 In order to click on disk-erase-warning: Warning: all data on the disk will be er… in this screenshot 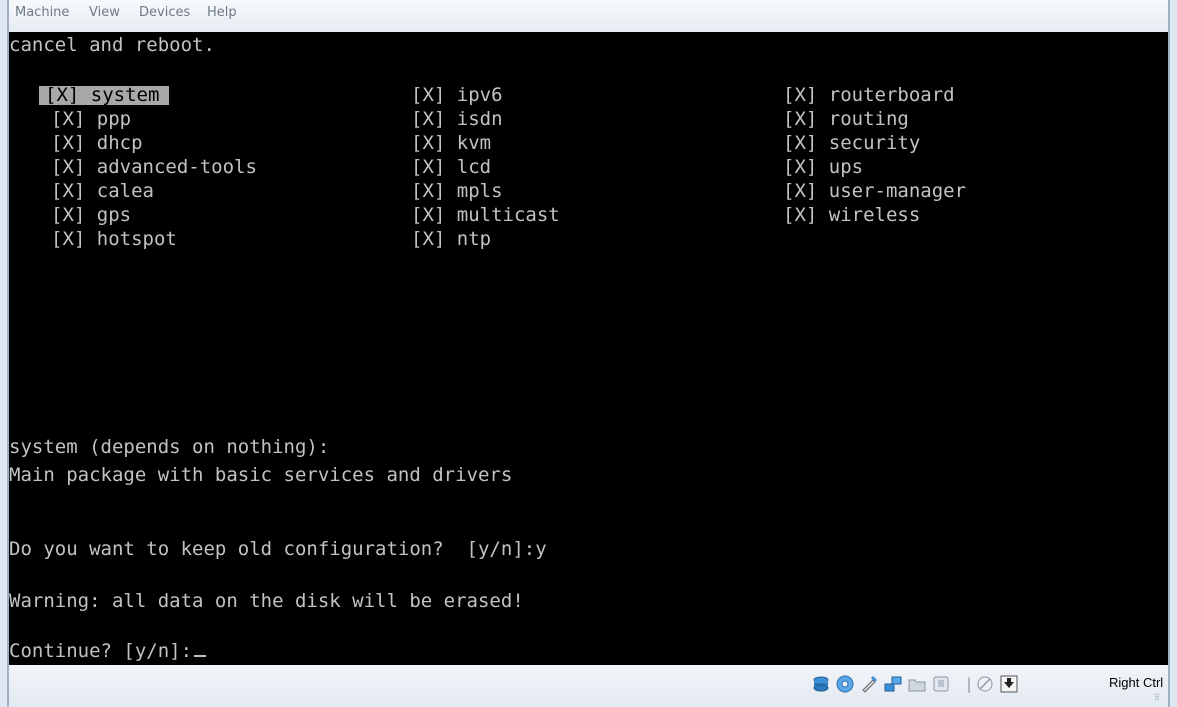, I will do `click(266, 601)`.